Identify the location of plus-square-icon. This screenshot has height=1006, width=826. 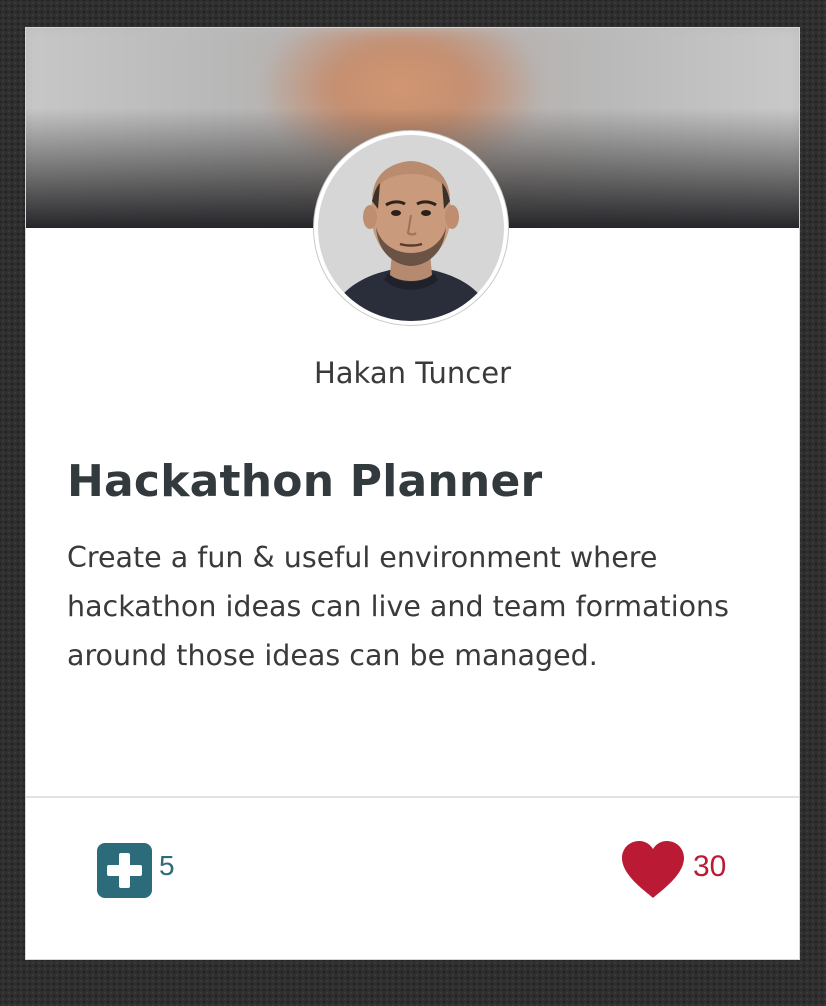
(124, 870).